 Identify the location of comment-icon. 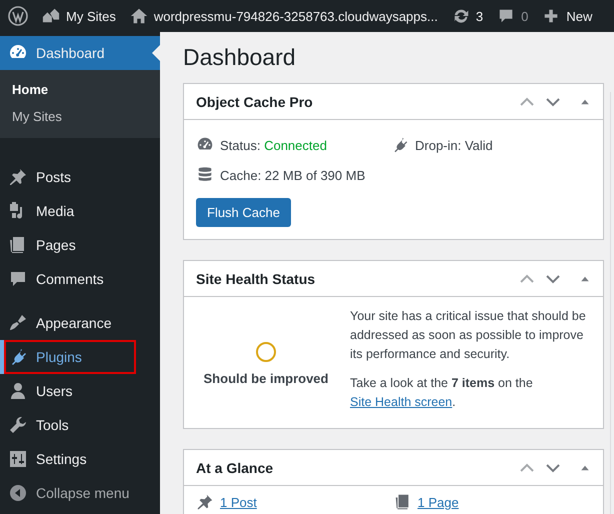
(506, 16).